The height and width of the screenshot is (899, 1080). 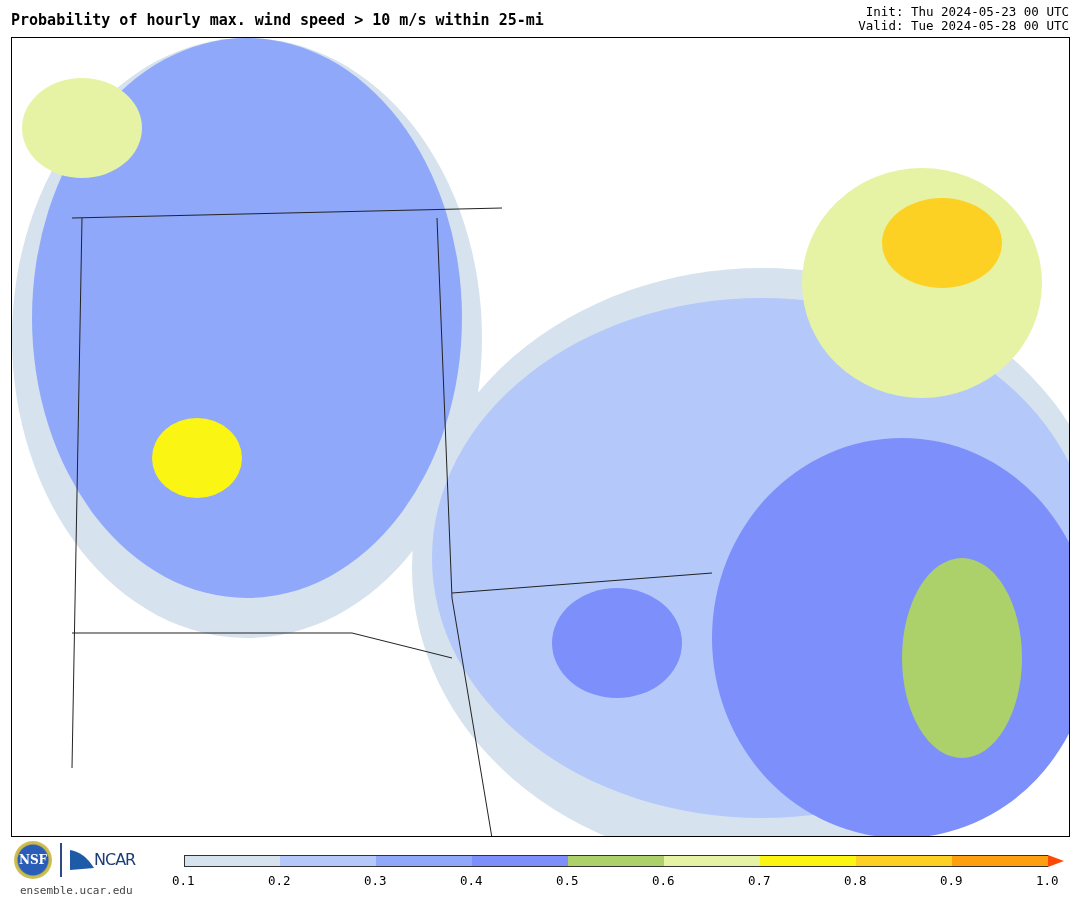 I want to click on swoosh-icon, so click(x=82, y=860).